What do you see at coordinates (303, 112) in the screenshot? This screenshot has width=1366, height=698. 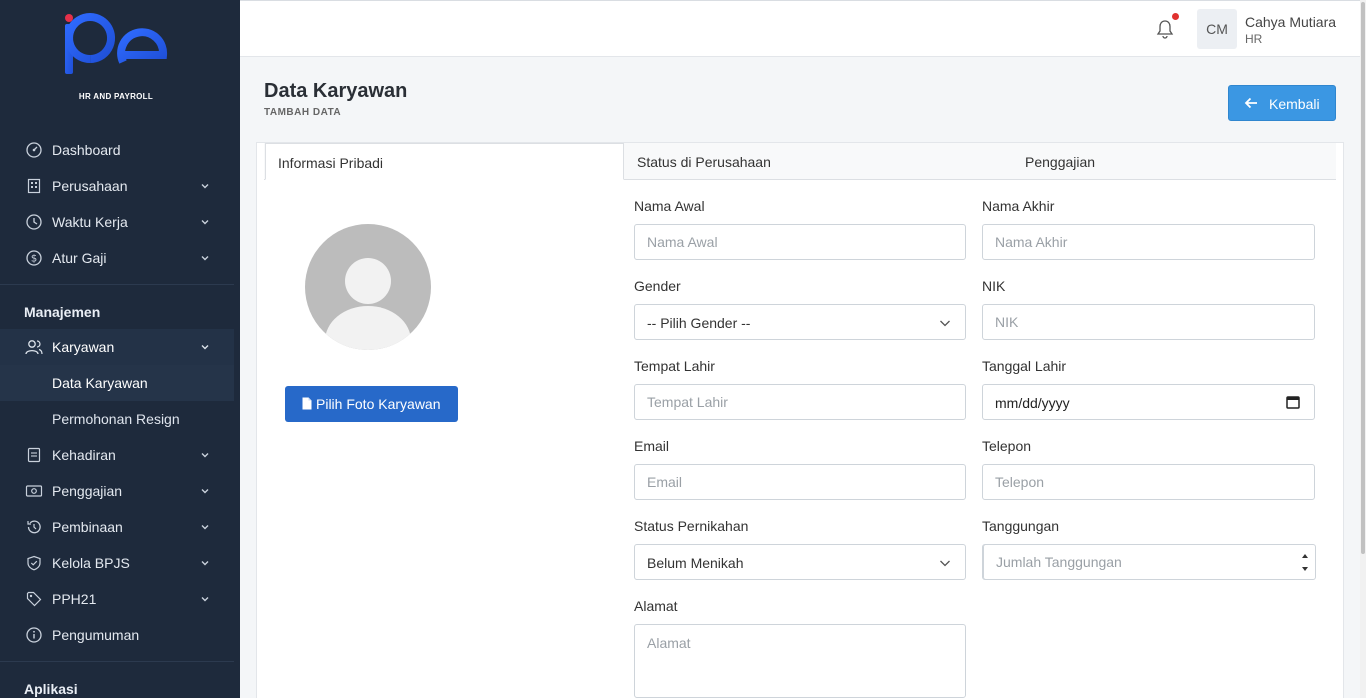 I see `page-subtitle: TAMBAH DATA` at bounding box center [303, 112].